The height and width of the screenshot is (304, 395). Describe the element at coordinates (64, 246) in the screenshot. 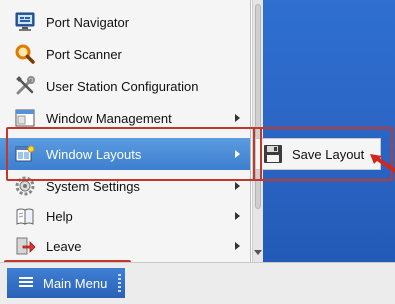

I see `menu-item-label: Leave` at that location.